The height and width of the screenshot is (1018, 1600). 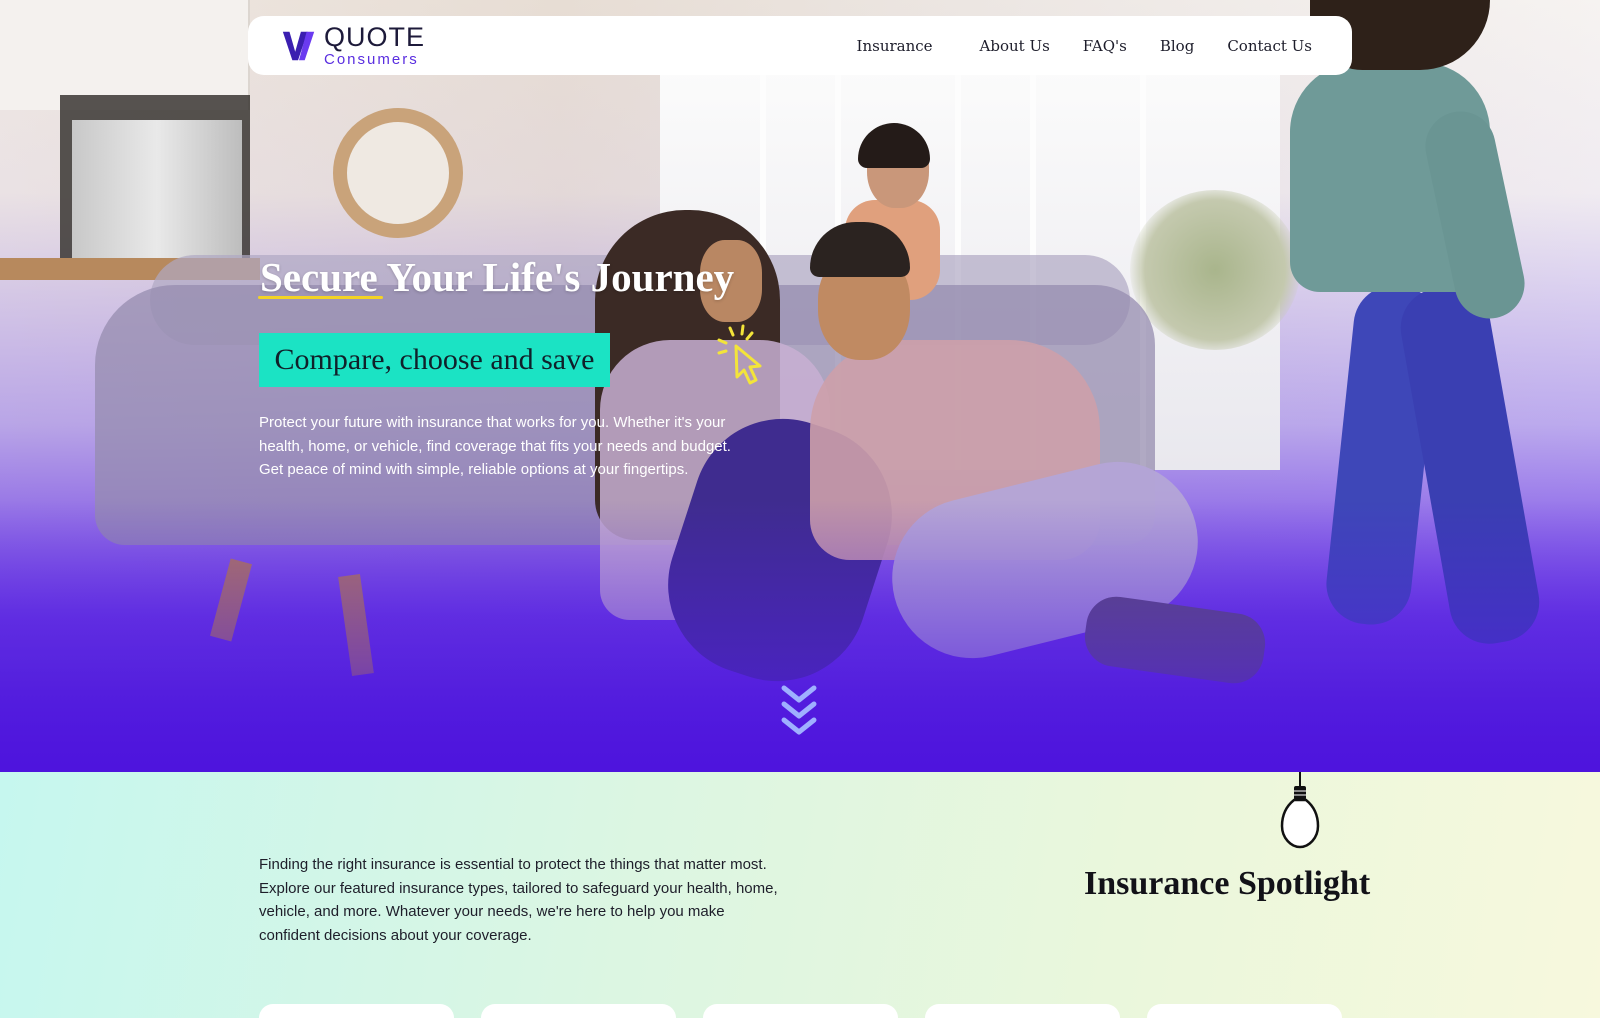 I want to click on nav-links: Insurance About Us FAQ's Blog Contact Us, so click(x=1084, y=46).